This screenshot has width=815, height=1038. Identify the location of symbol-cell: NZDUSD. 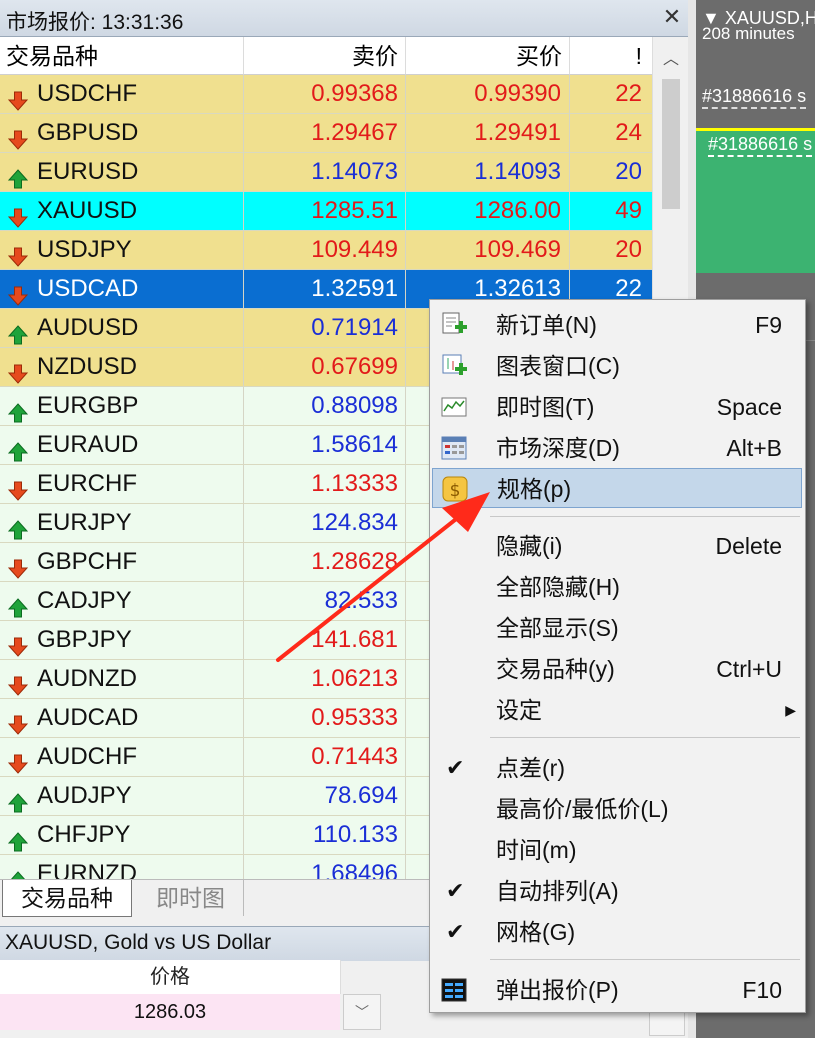
(122, 367).